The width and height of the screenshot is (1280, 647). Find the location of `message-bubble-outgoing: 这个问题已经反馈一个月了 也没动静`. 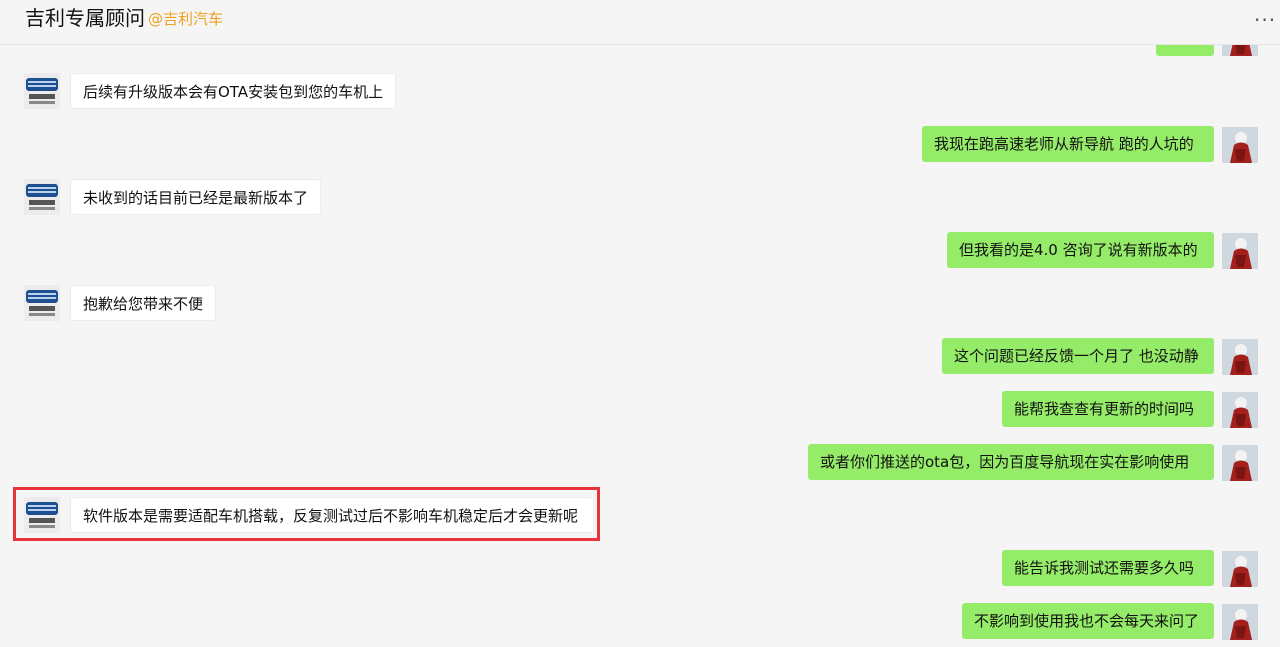

message-bubble-outgoing: 这个问题已经反馈一个月了 也没动静 is located at coordinates (1078, 356).